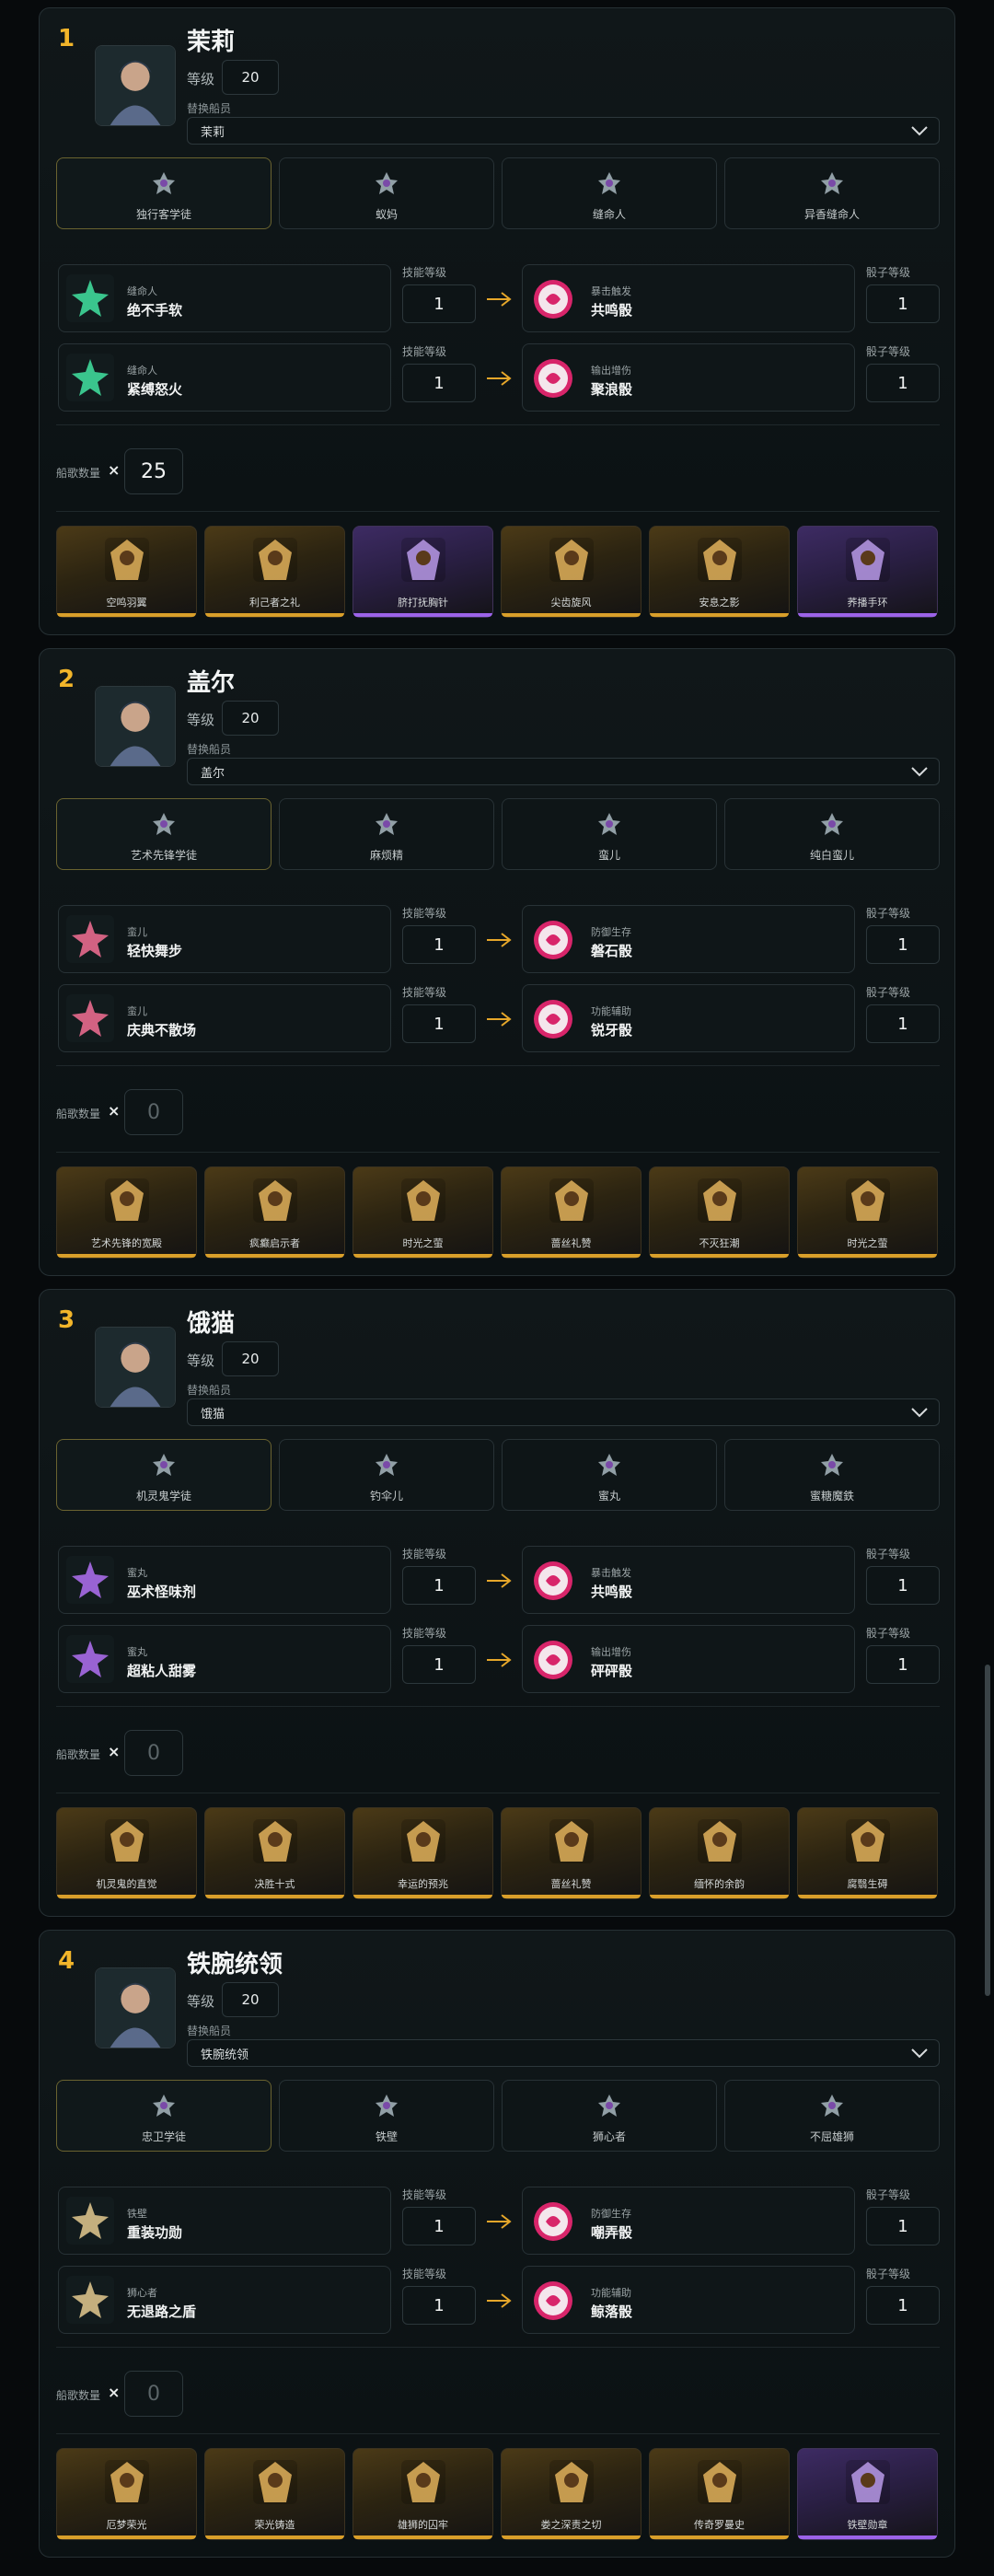 This screenshot has width=994, height=2576. What do you see at coordinates (164, 834) in the screenshot?
I see `class-tab-1: 艺术先锋学徒` at bounding box center [164, 834].